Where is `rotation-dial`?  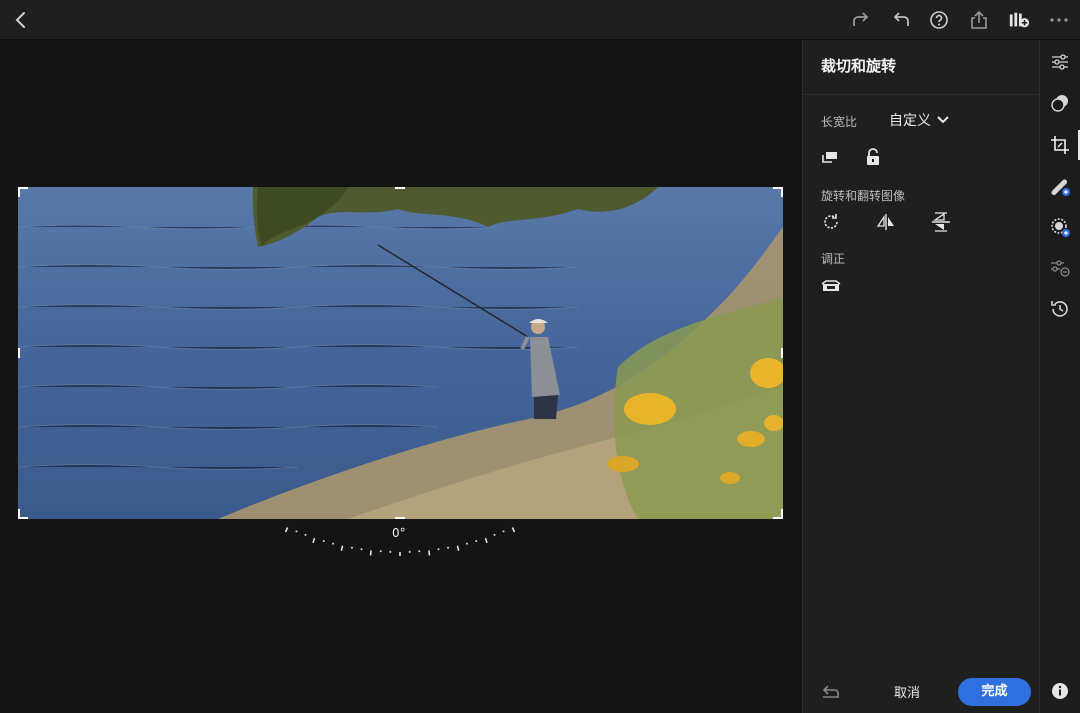
rotation-dial is located at coordinates (400, 539).